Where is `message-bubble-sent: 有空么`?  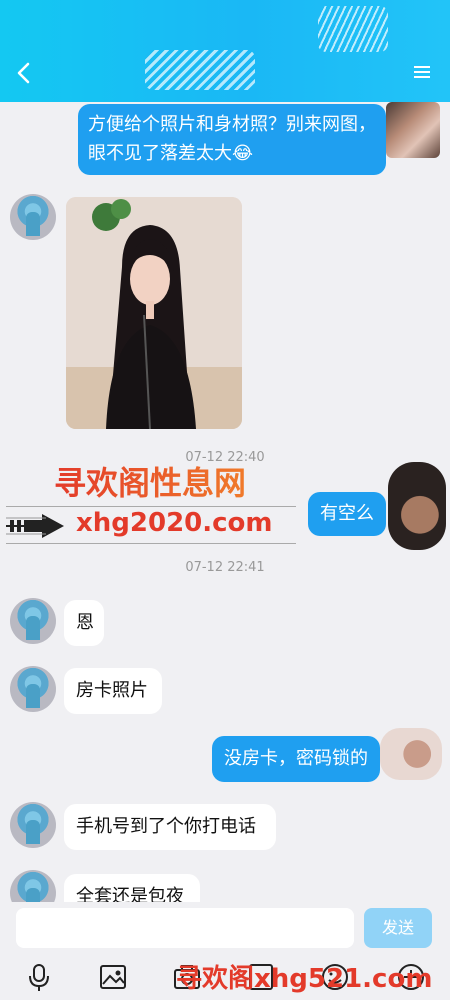
message-bubble-sent: 有空么 is located at coordinates (347, 514).